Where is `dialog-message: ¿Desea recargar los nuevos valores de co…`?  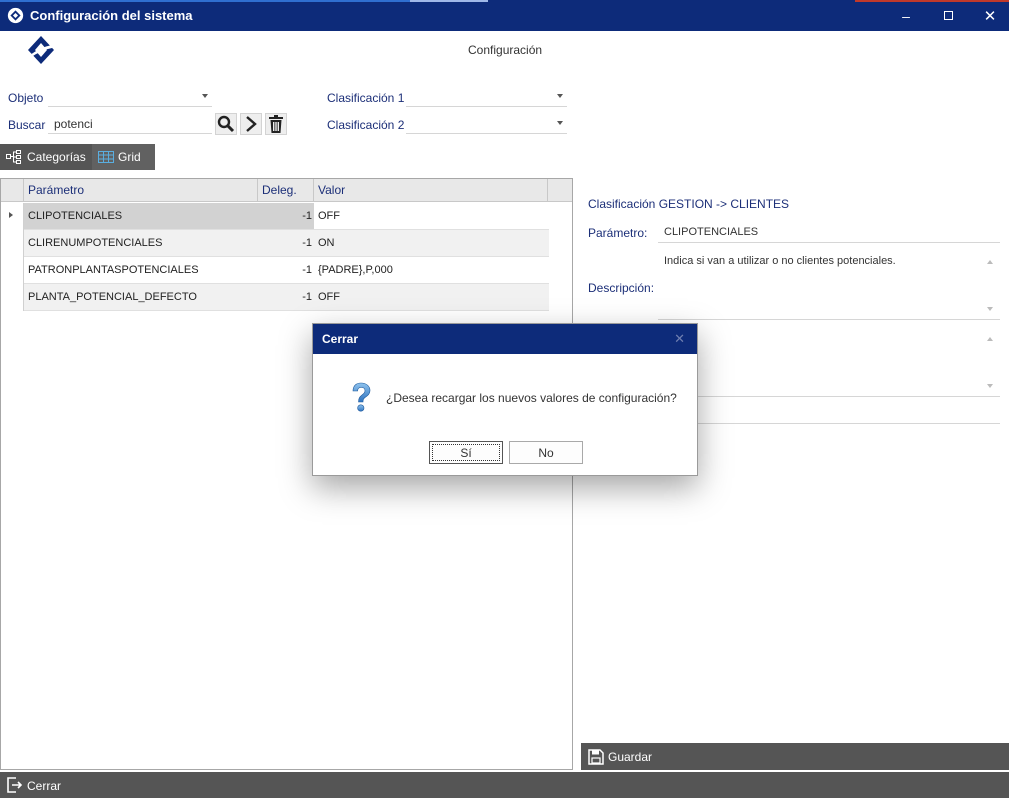 dialog-message: ¿Desea recargar los nuevos valores de co… is located at coordinates (531, 398).